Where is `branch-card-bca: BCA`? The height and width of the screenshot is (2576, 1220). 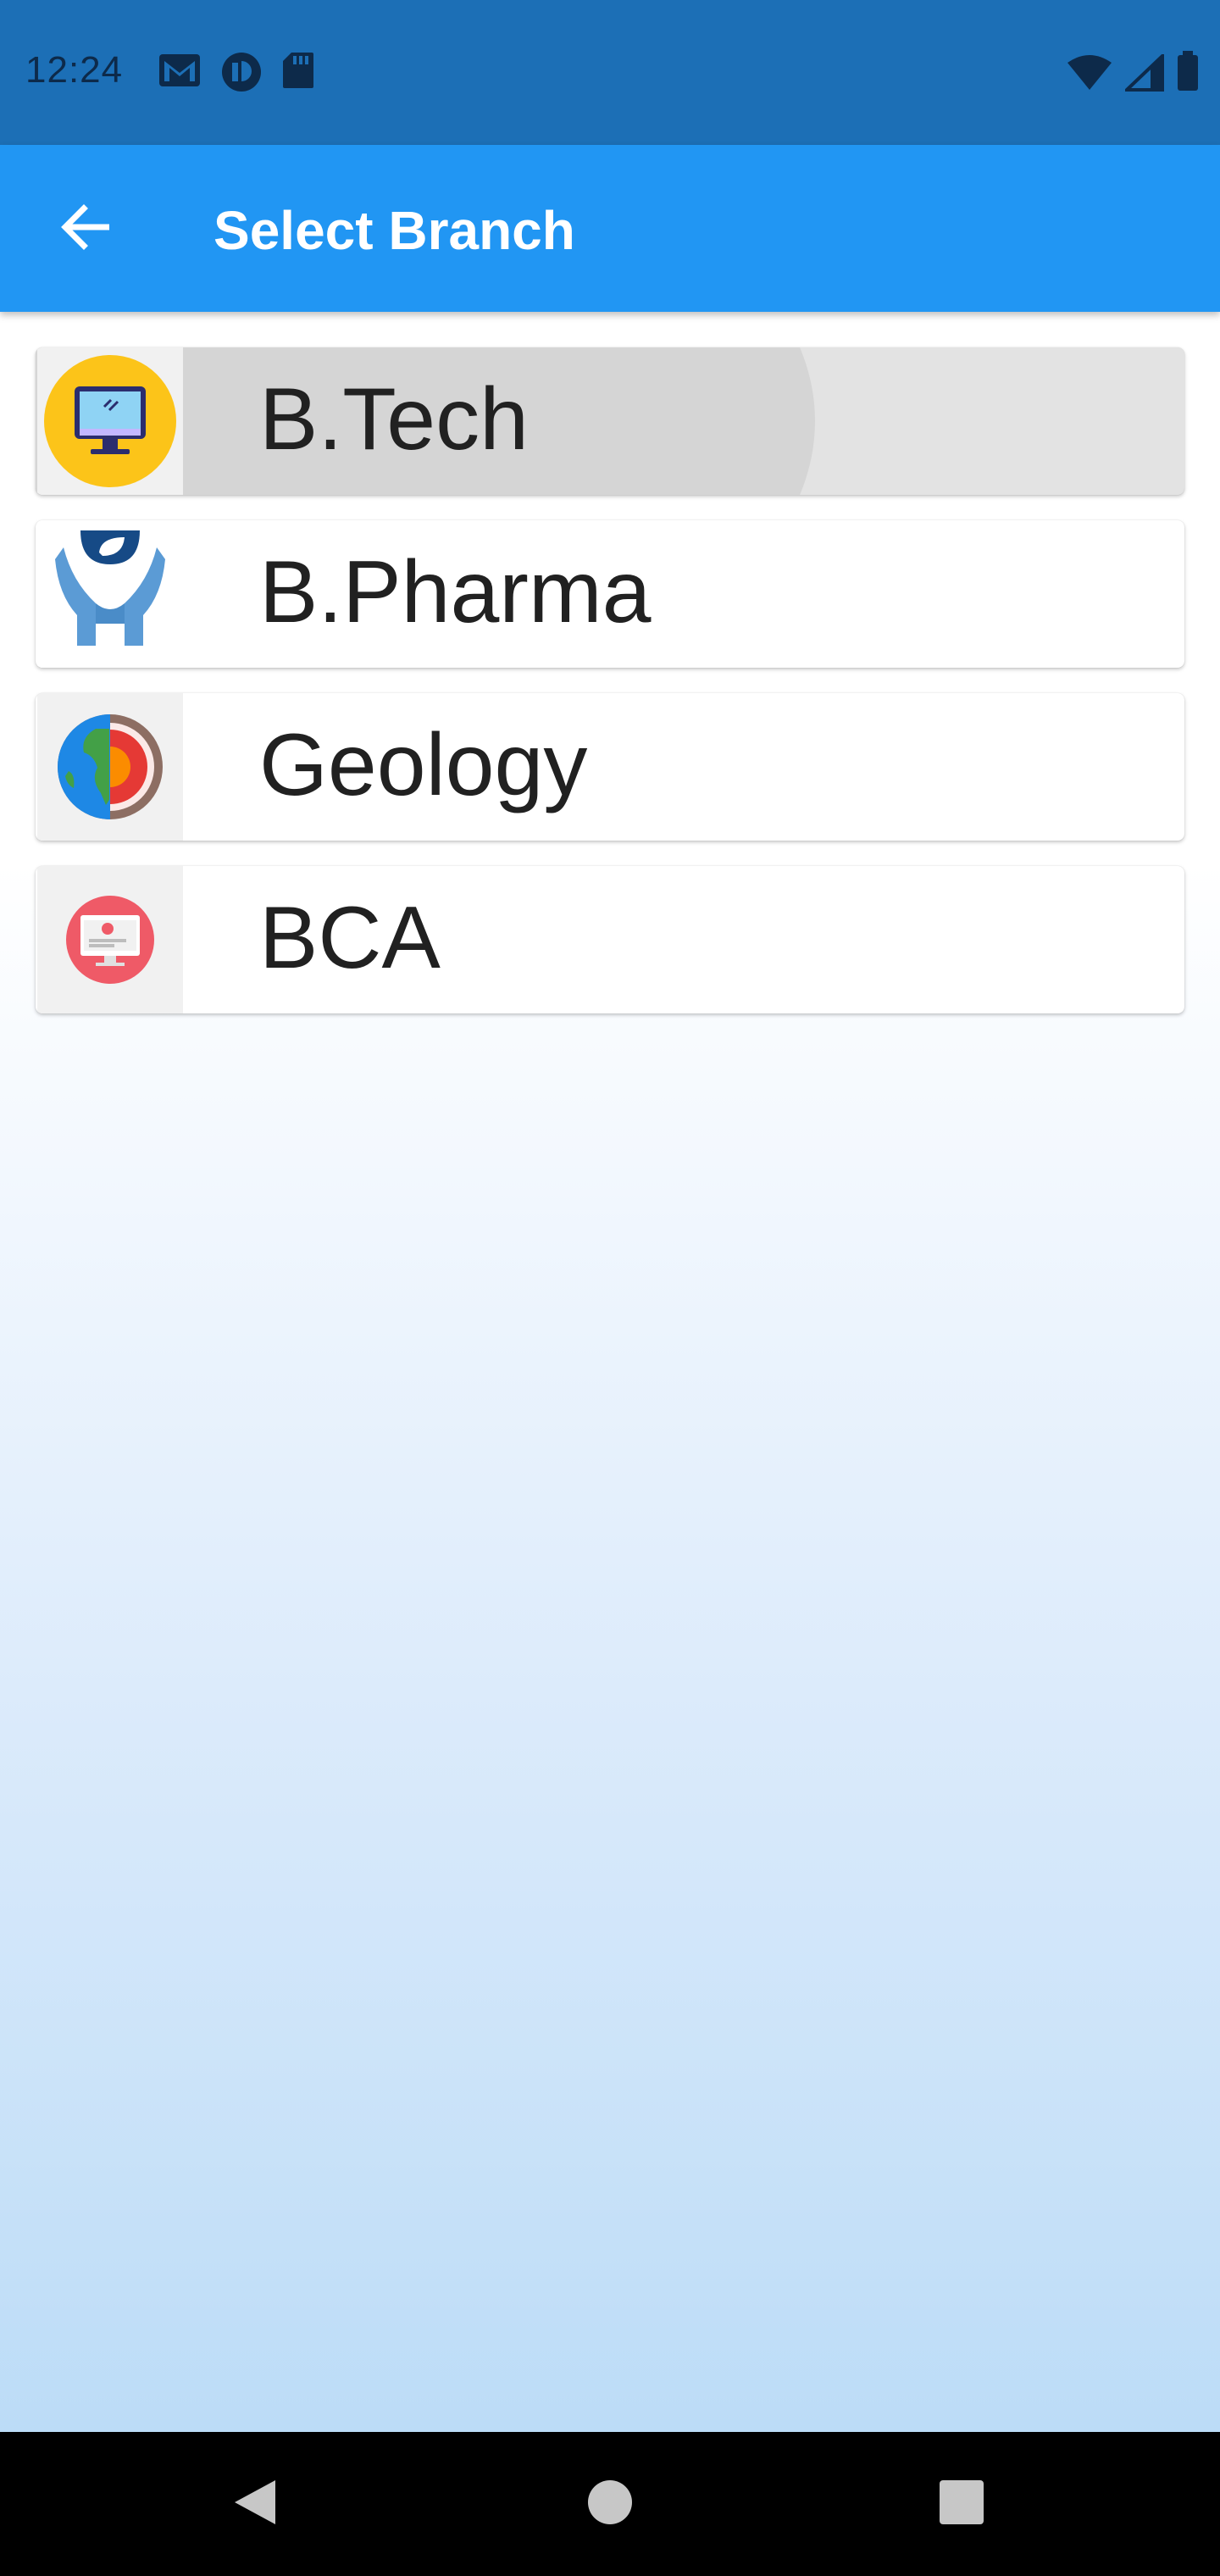 branch-card-bca: BCA is located at coordinates (610, 939).